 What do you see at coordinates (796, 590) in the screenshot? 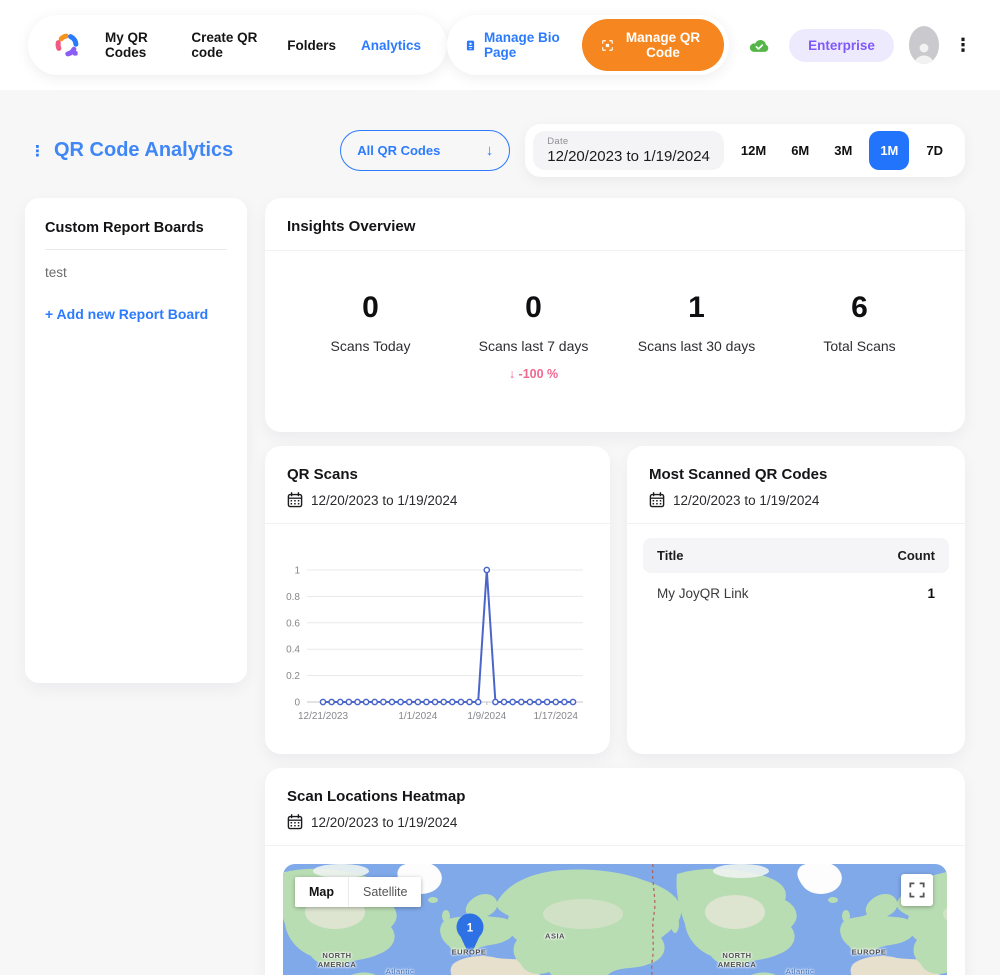
I see `table-row: My JoyQR Link 1` at bounding box center [796, 590].